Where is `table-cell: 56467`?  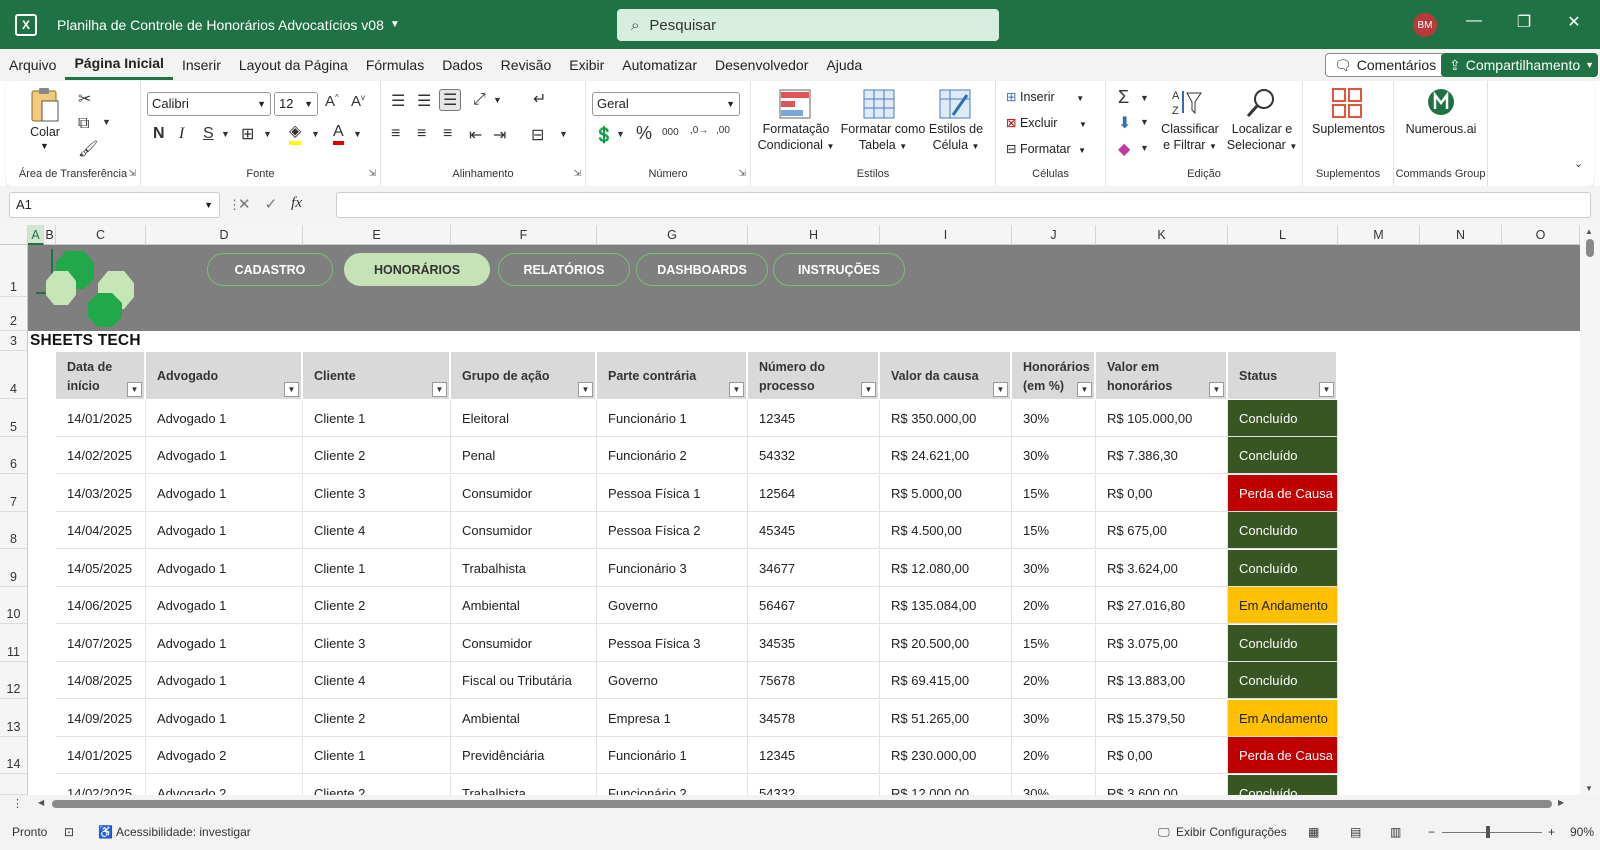
table-cell: 56467 is located at coordinates (814, 605).